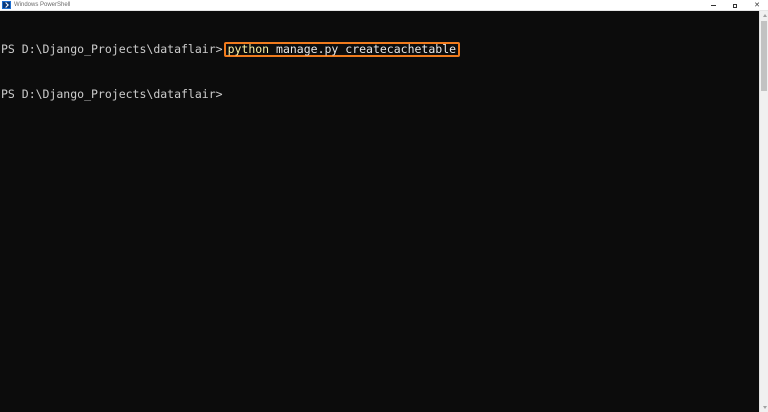  Describe the element at coordinates (764, 56) in the screenshot. I see `scrollbar-thumb` at that location.